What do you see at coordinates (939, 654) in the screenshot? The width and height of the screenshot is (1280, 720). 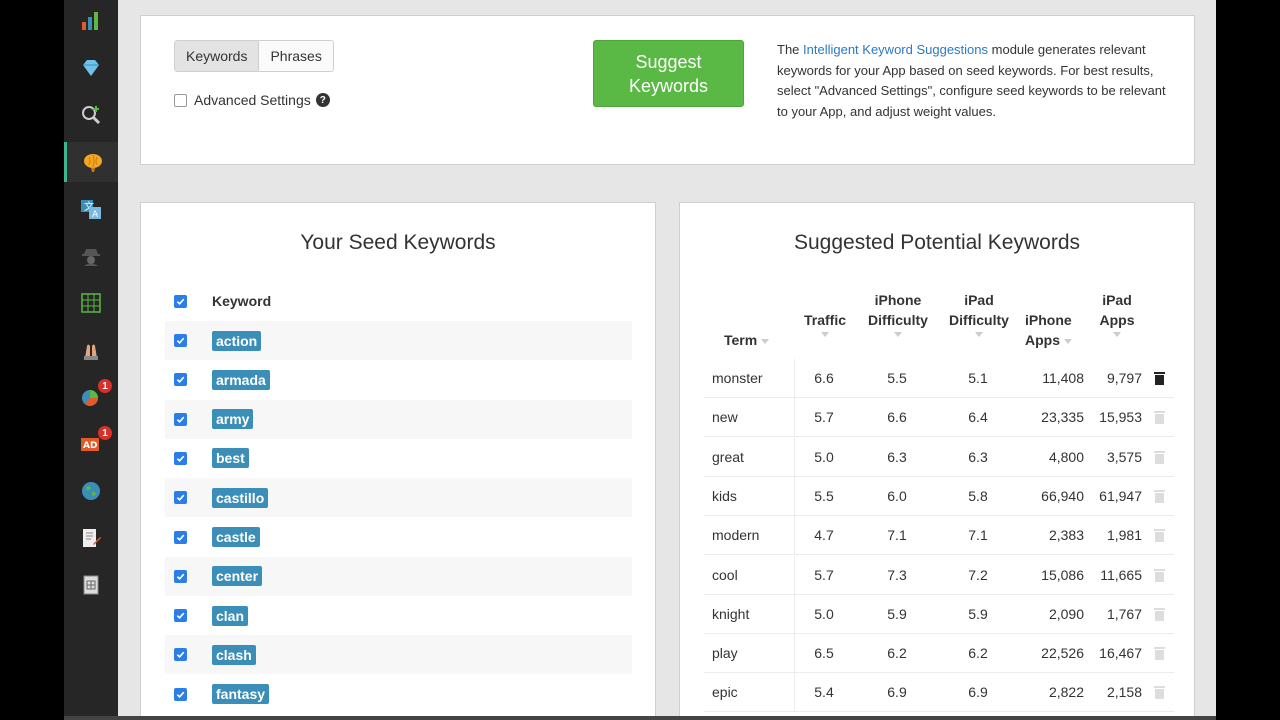 I see `suggested-keyword-row: play 6.5 6.2 6.2 22,526 16,467` at bounding box center [939, 654].